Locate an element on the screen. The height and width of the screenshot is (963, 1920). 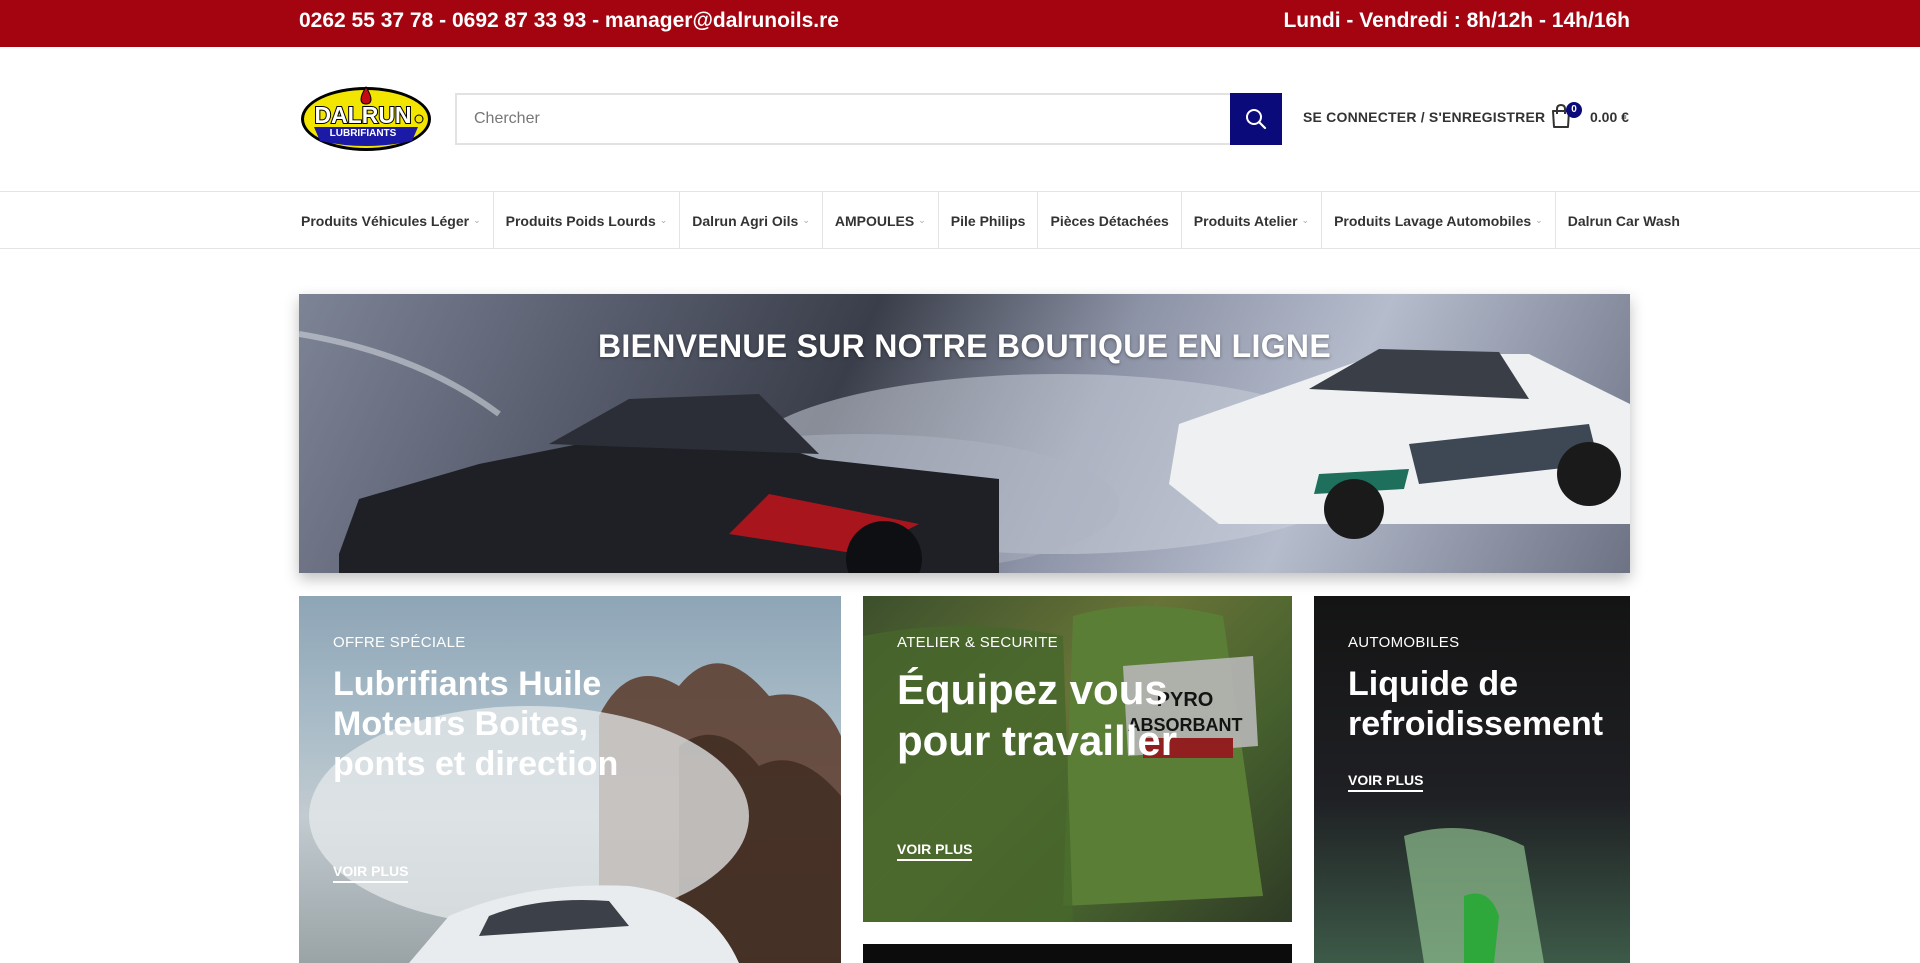
card-kicker: OFFRE SPÉCIALE is located at coordinates (399, 642).